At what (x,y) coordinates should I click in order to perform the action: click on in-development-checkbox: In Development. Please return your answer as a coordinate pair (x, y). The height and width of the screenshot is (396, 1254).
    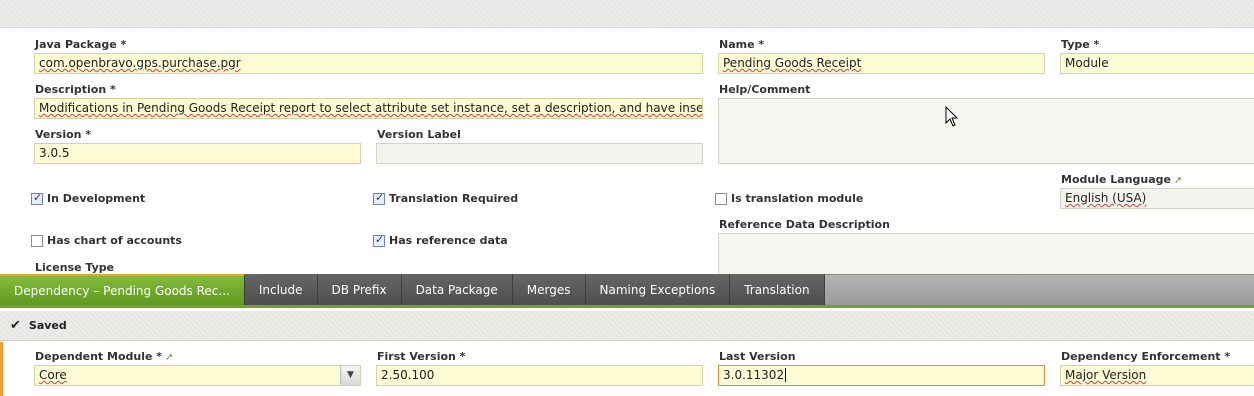
    Looking at the image, I should click on (88, 198).